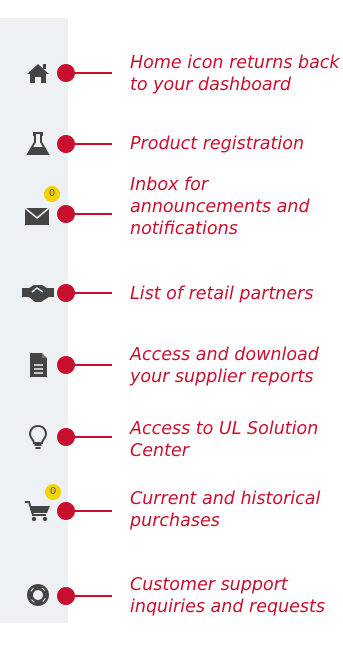 The image size is (343, 650). Describe the element at coordinates (52, 194) in the screenshot. I see `inbox-badge: 0` at that location.